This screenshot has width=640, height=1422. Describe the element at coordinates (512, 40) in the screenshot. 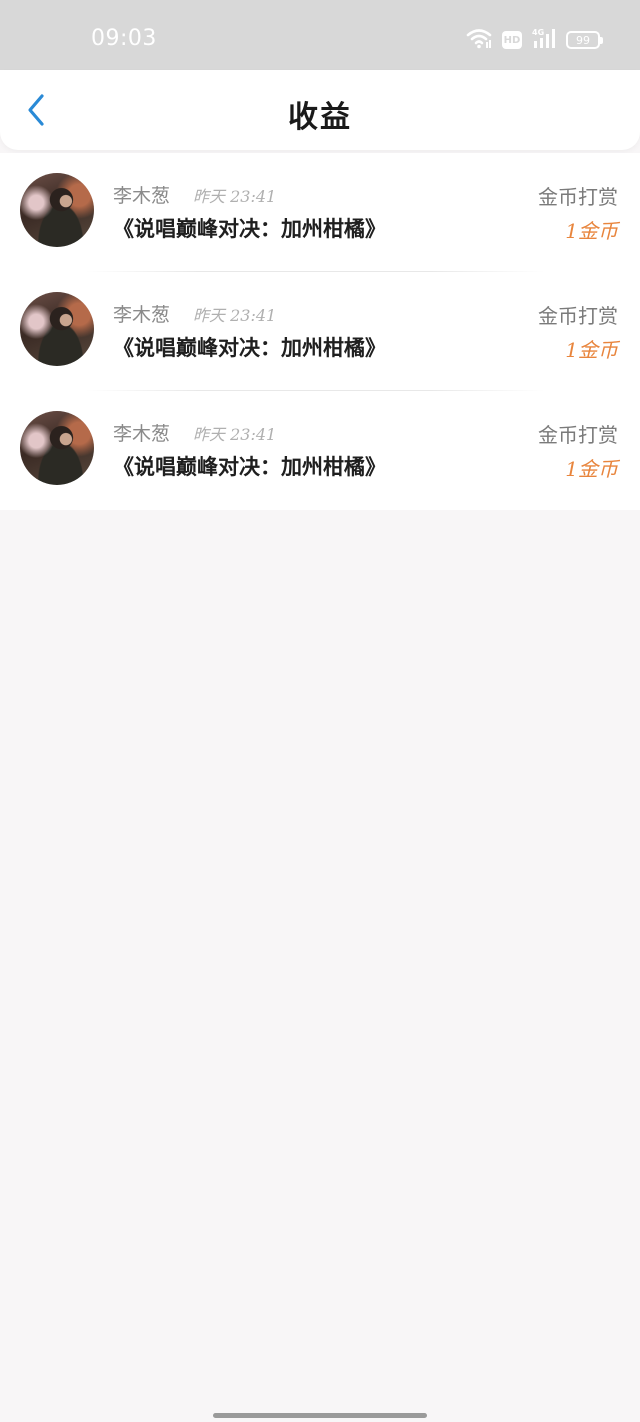

I see `hd-icon: HD` at that location.